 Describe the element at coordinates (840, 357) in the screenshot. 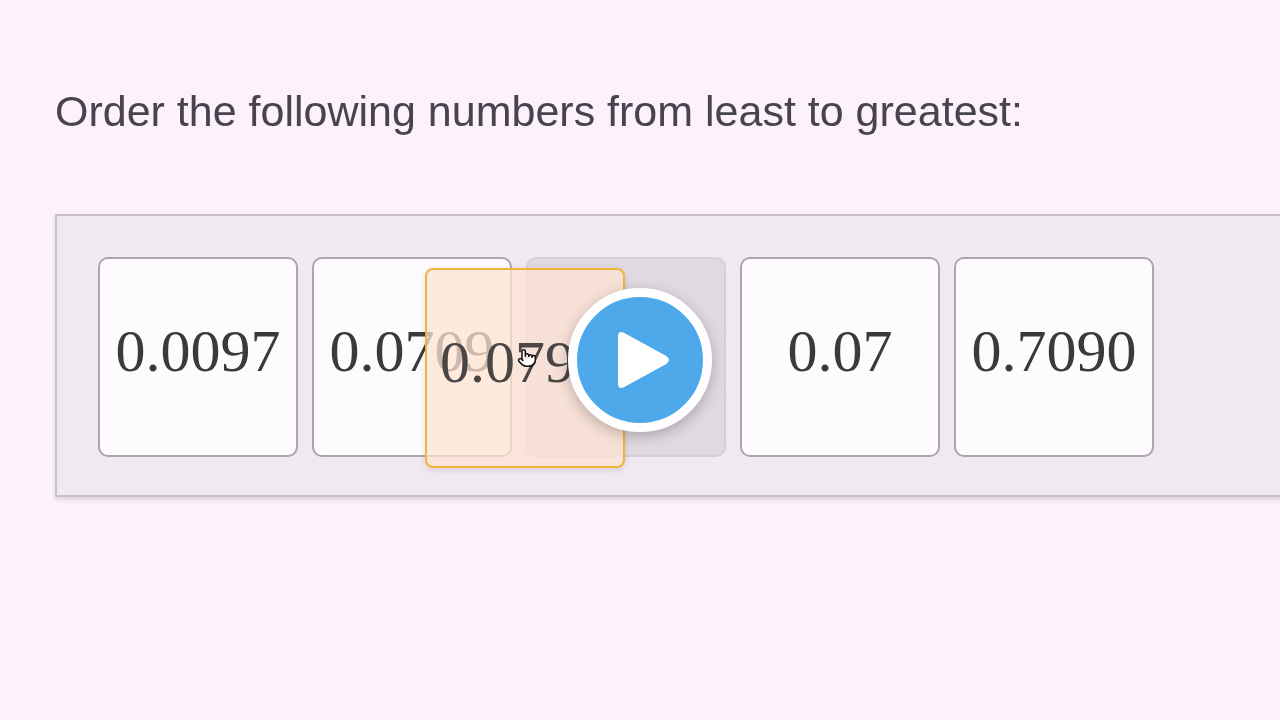

I see `number-card: 0.07` at that location.